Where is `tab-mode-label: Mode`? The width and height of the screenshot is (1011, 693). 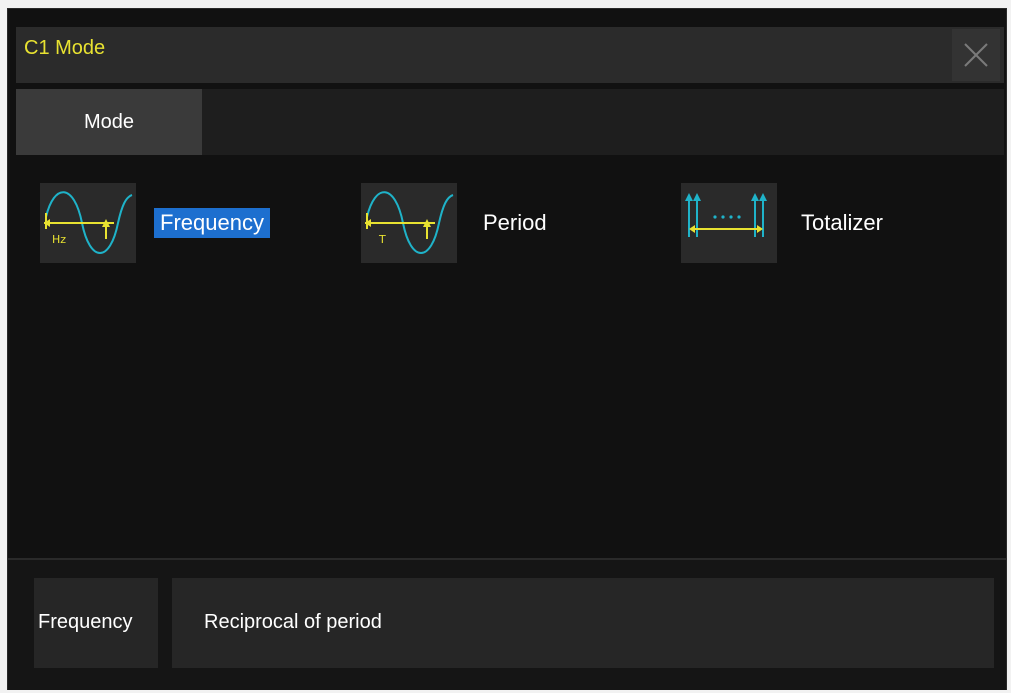
tab-mode-label: Mode is located at coordinates (109, 122).